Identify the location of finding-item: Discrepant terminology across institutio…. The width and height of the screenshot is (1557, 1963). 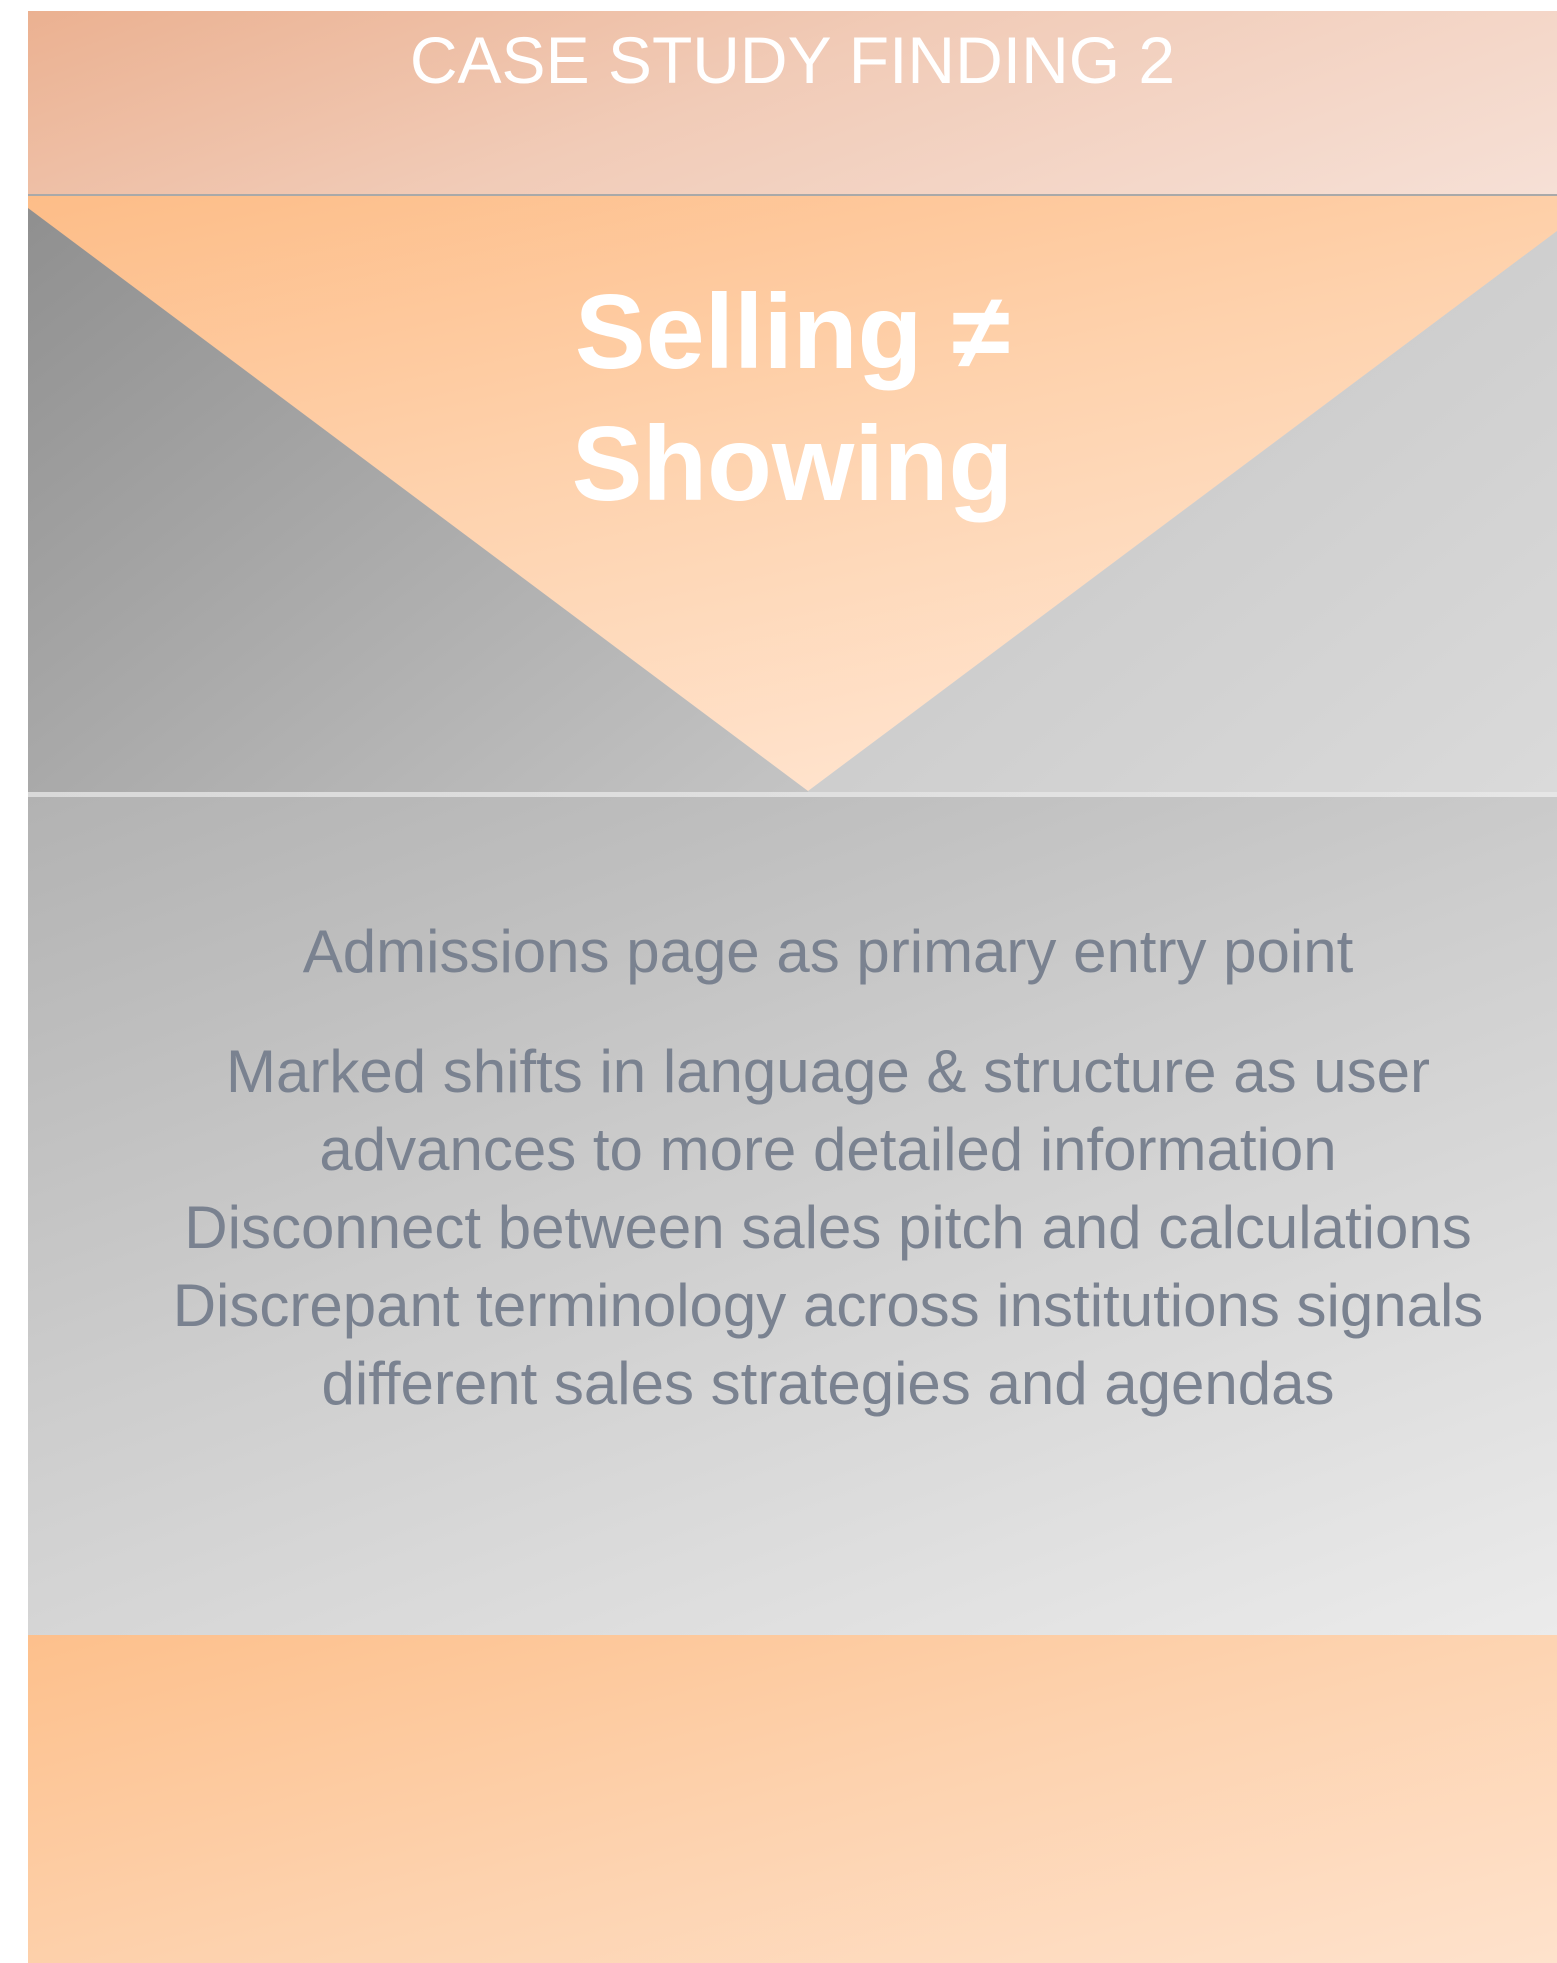
(828, 1344).